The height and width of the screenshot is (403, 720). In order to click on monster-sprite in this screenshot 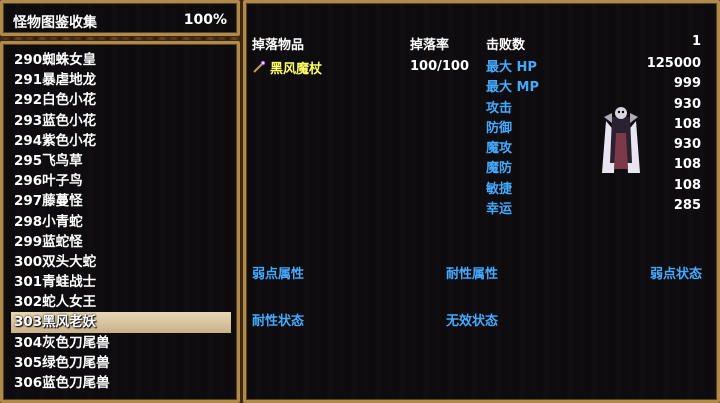, I will do `click(621, 140)`.